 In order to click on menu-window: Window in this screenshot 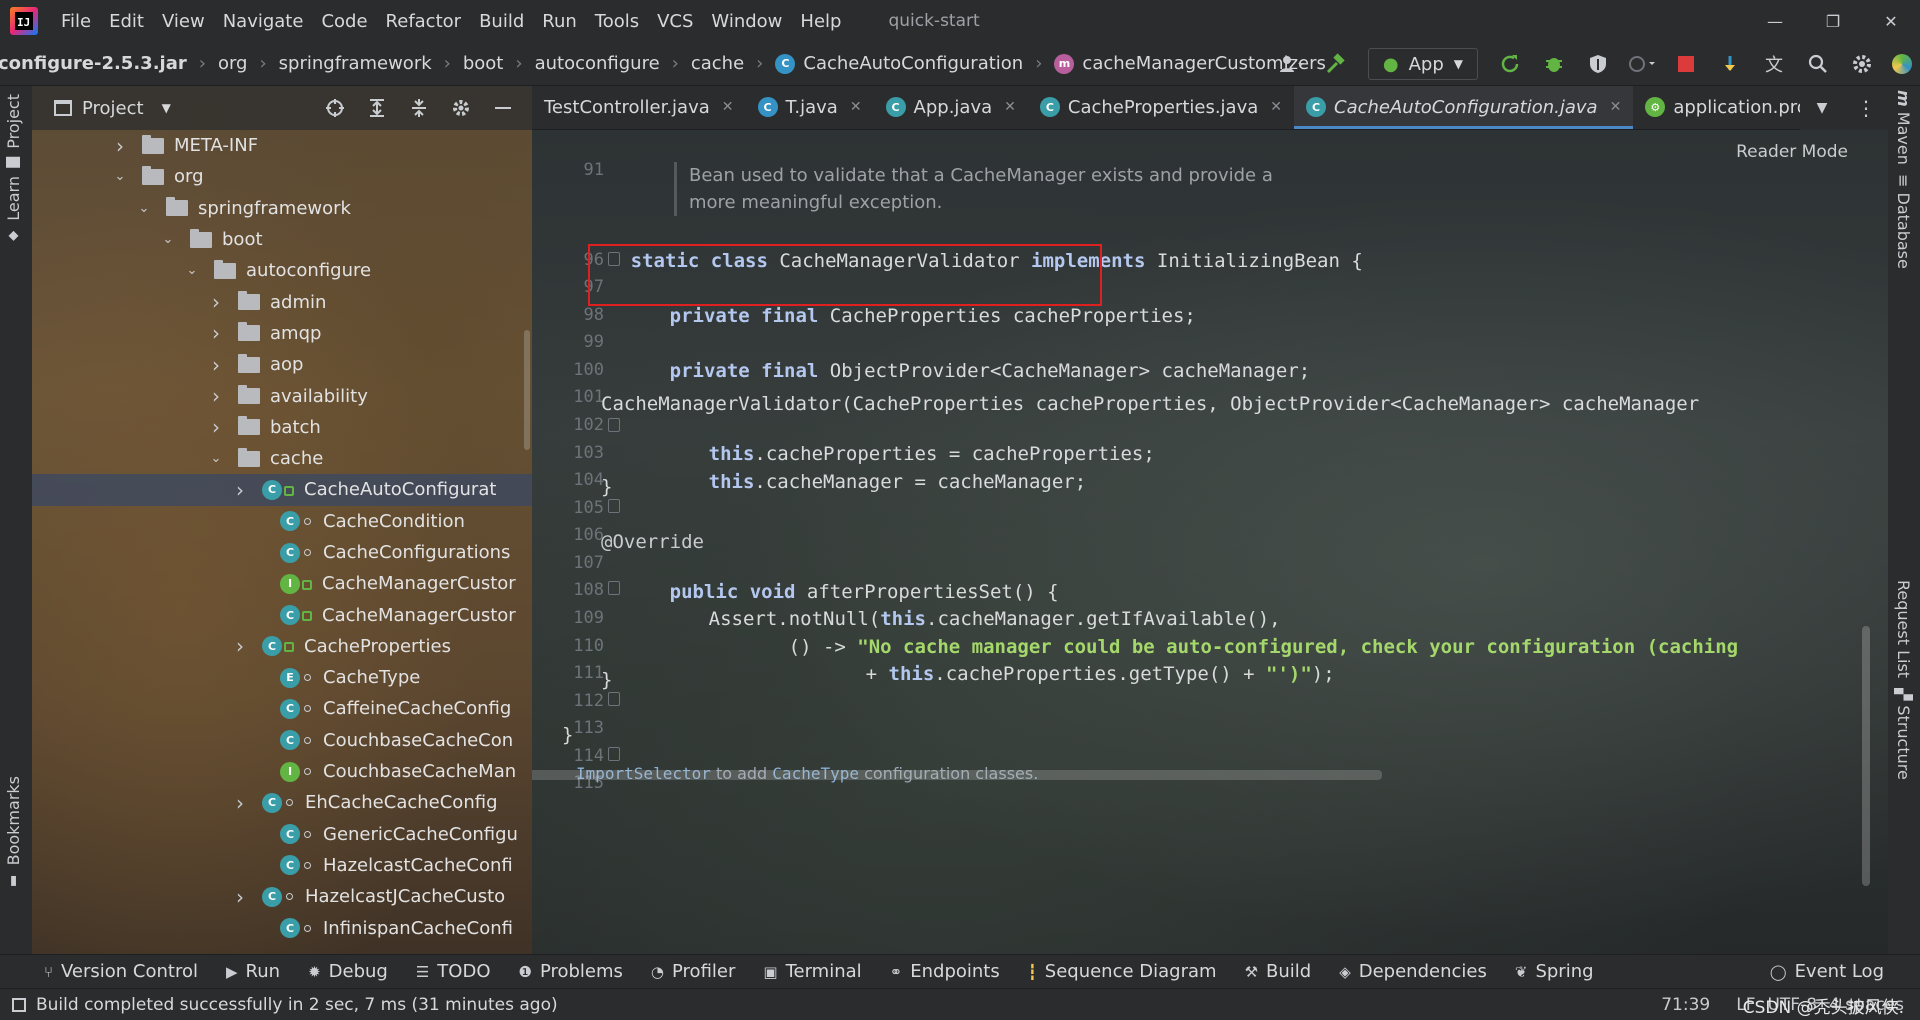, I will do `click(746, 21)`.